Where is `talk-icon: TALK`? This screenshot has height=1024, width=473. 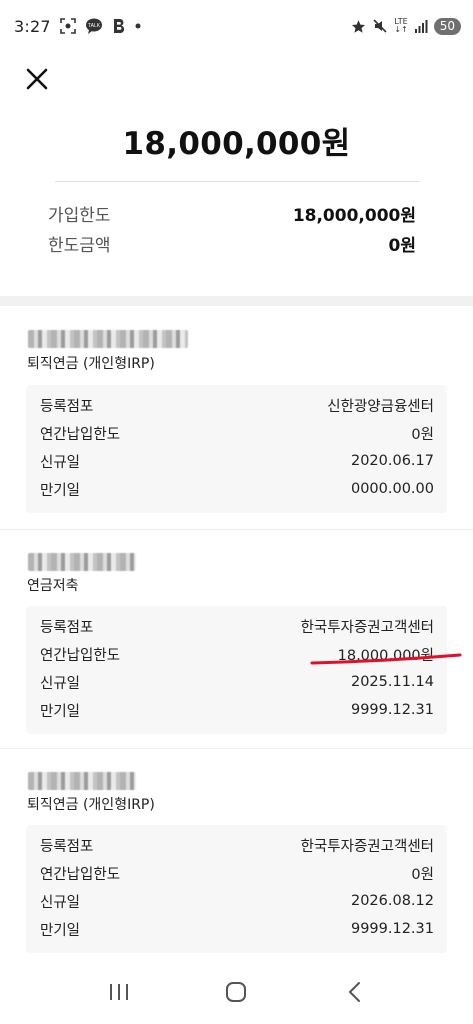 talk-icon: TALK is located at coordinates (94, 26).